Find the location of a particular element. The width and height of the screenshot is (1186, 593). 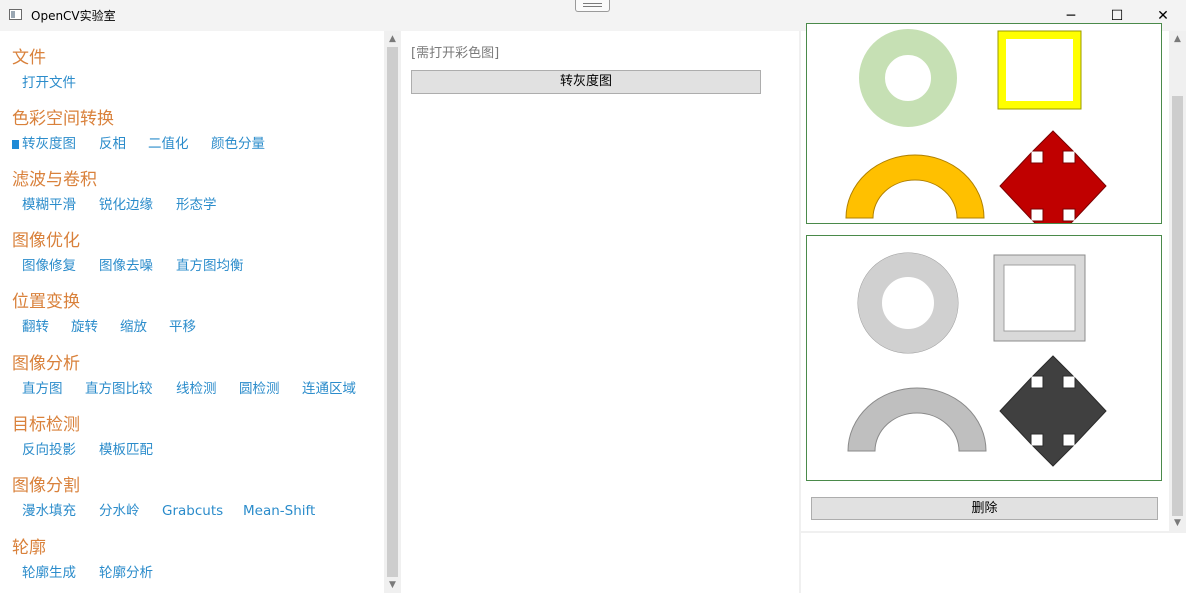

minimize-icon: ─ is located at coordinates (1071, 15).